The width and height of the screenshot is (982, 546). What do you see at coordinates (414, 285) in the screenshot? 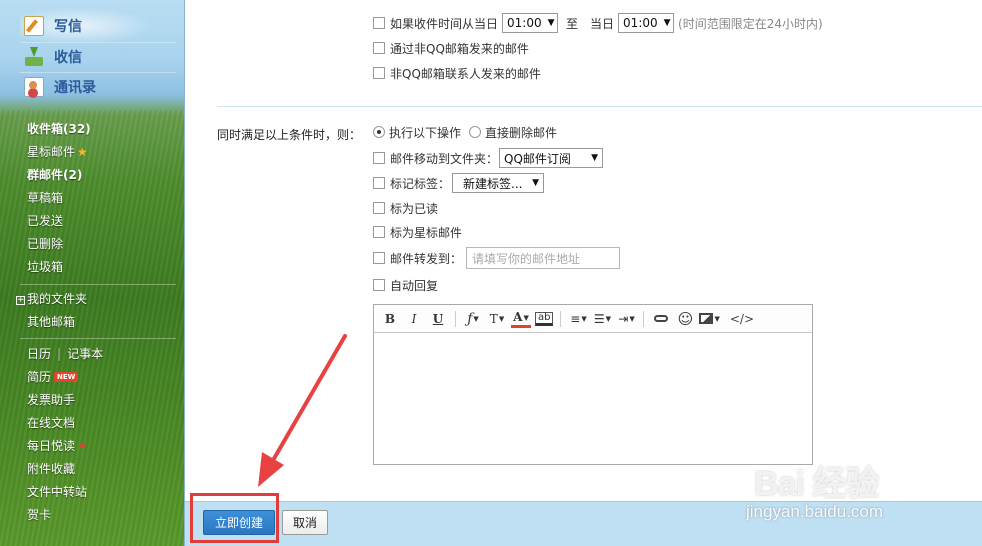
I see `auto-reply-label: 自动回复` at bounding box center [414, 285].